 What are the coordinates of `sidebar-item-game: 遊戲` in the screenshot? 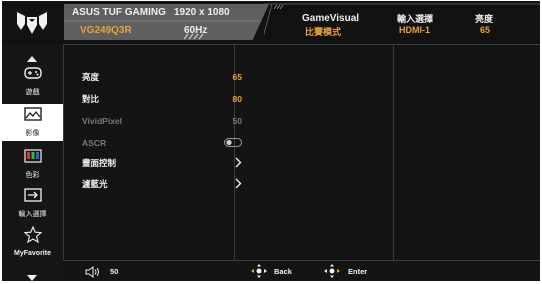 It's located at (32, 82).